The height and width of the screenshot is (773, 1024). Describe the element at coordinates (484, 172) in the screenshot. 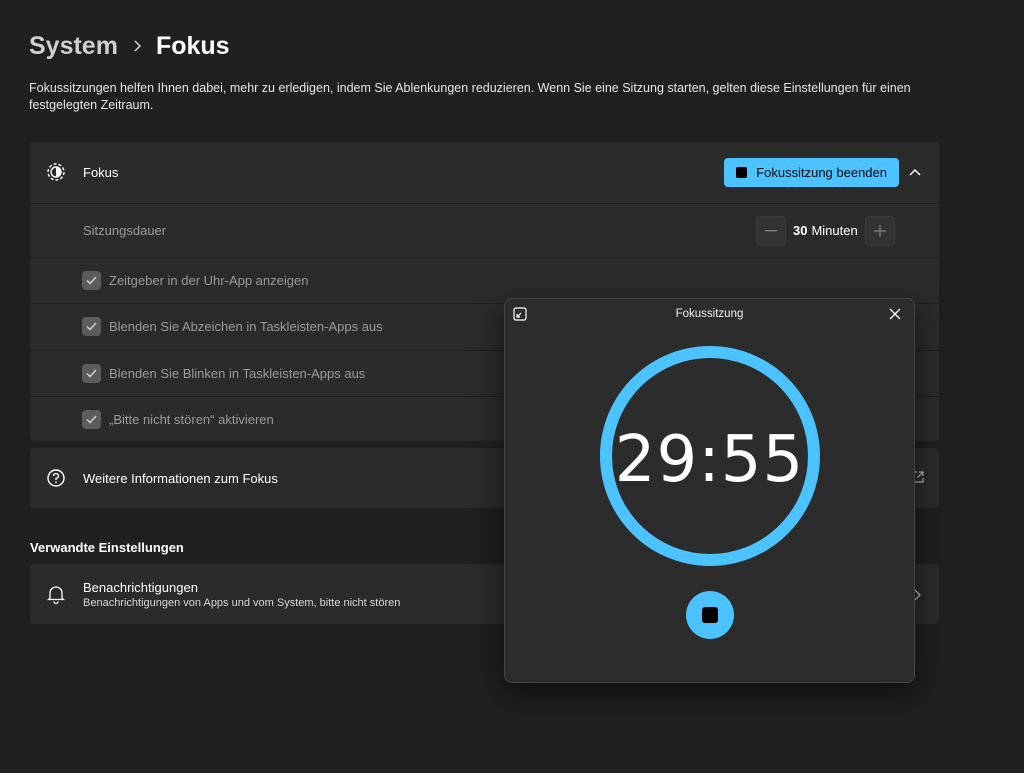

I see `focus-header-row: Fokus Fokussitzung beenden` at that location.